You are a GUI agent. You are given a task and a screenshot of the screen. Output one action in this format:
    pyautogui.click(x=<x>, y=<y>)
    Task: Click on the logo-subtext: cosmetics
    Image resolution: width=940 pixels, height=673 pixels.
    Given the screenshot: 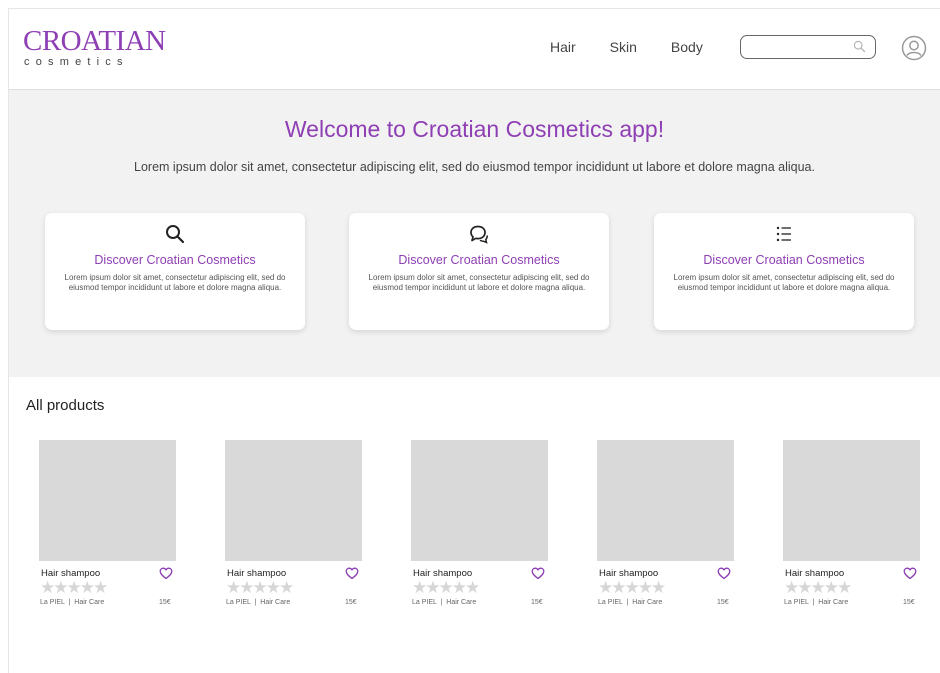 What is the action you would take?
    pyautogui.click(x=76, y=62)
    